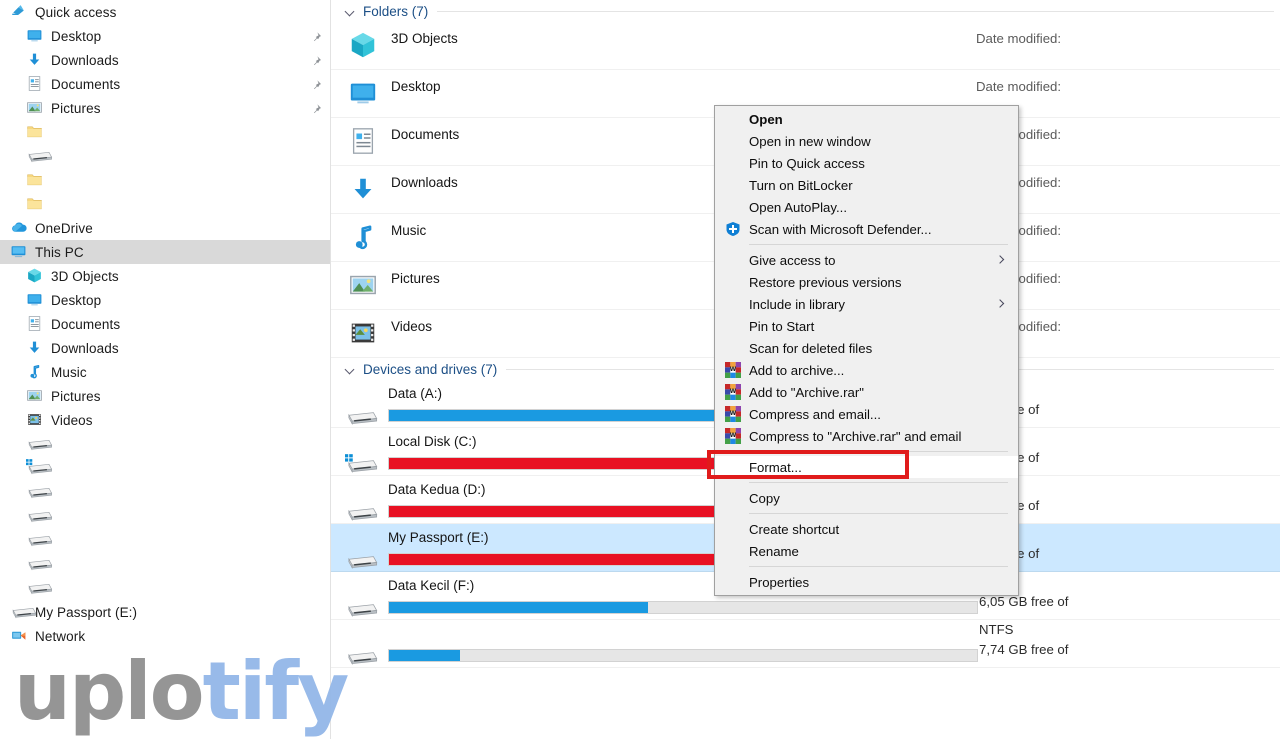 The width and height of the screenshot is (1280, 739). What do you see at coordinates (85, 276) in the screenshot?
I see `sidebar-item-label: 3D Objects` at bounding box center [85, 276].